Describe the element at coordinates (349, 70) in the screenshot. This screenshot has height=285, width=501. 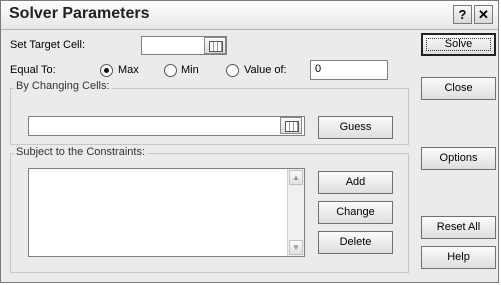
I see `value-of-input: 0` at that location.